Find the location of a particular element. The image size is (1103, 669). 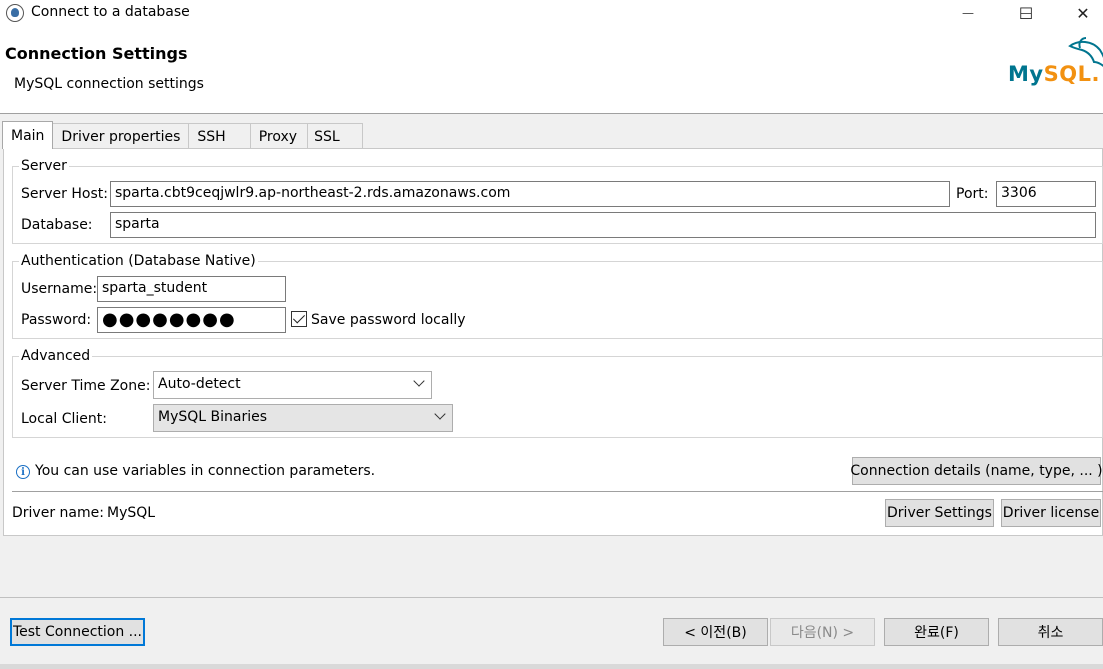

advanced-legend: Advanced is located at coordinates (56, 356).